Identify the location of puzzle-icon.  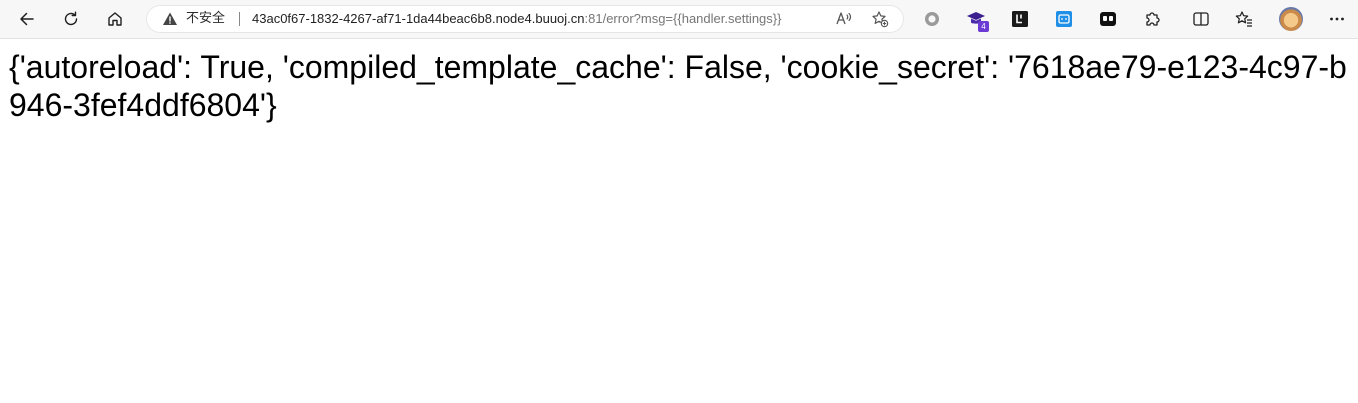
(1153, 19).